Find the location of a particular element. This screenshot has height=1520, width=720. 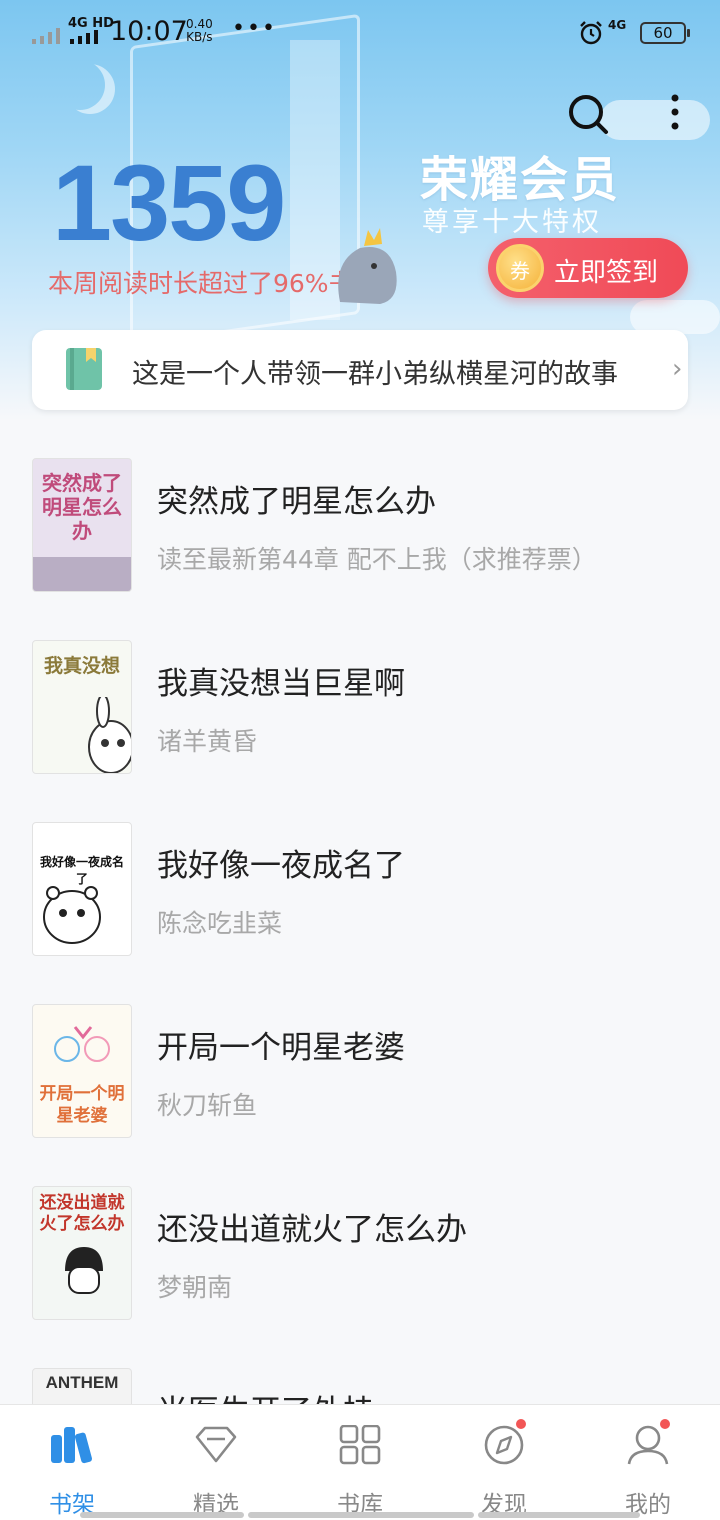

cover-title: 我真没想 is located at coordinates (81, 666).